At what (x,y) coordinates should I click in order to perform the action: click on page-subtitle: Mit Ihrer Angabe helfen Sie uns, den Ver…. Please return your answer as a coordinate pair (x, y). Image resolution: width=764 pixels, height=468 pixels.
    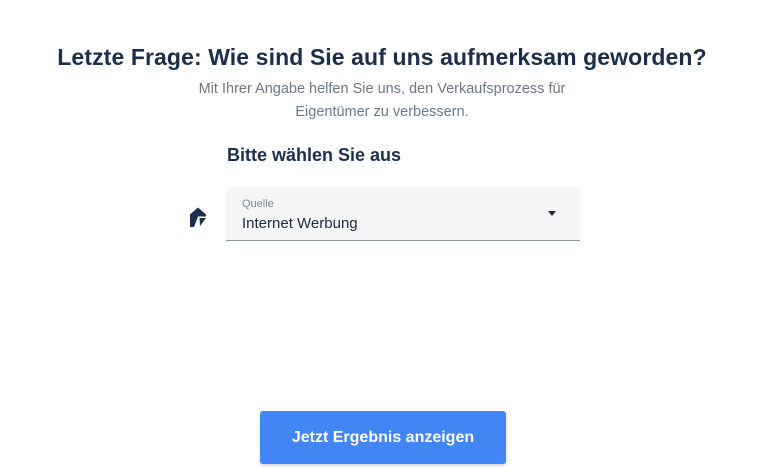
    Looking at the image, I should click on (382, 101).